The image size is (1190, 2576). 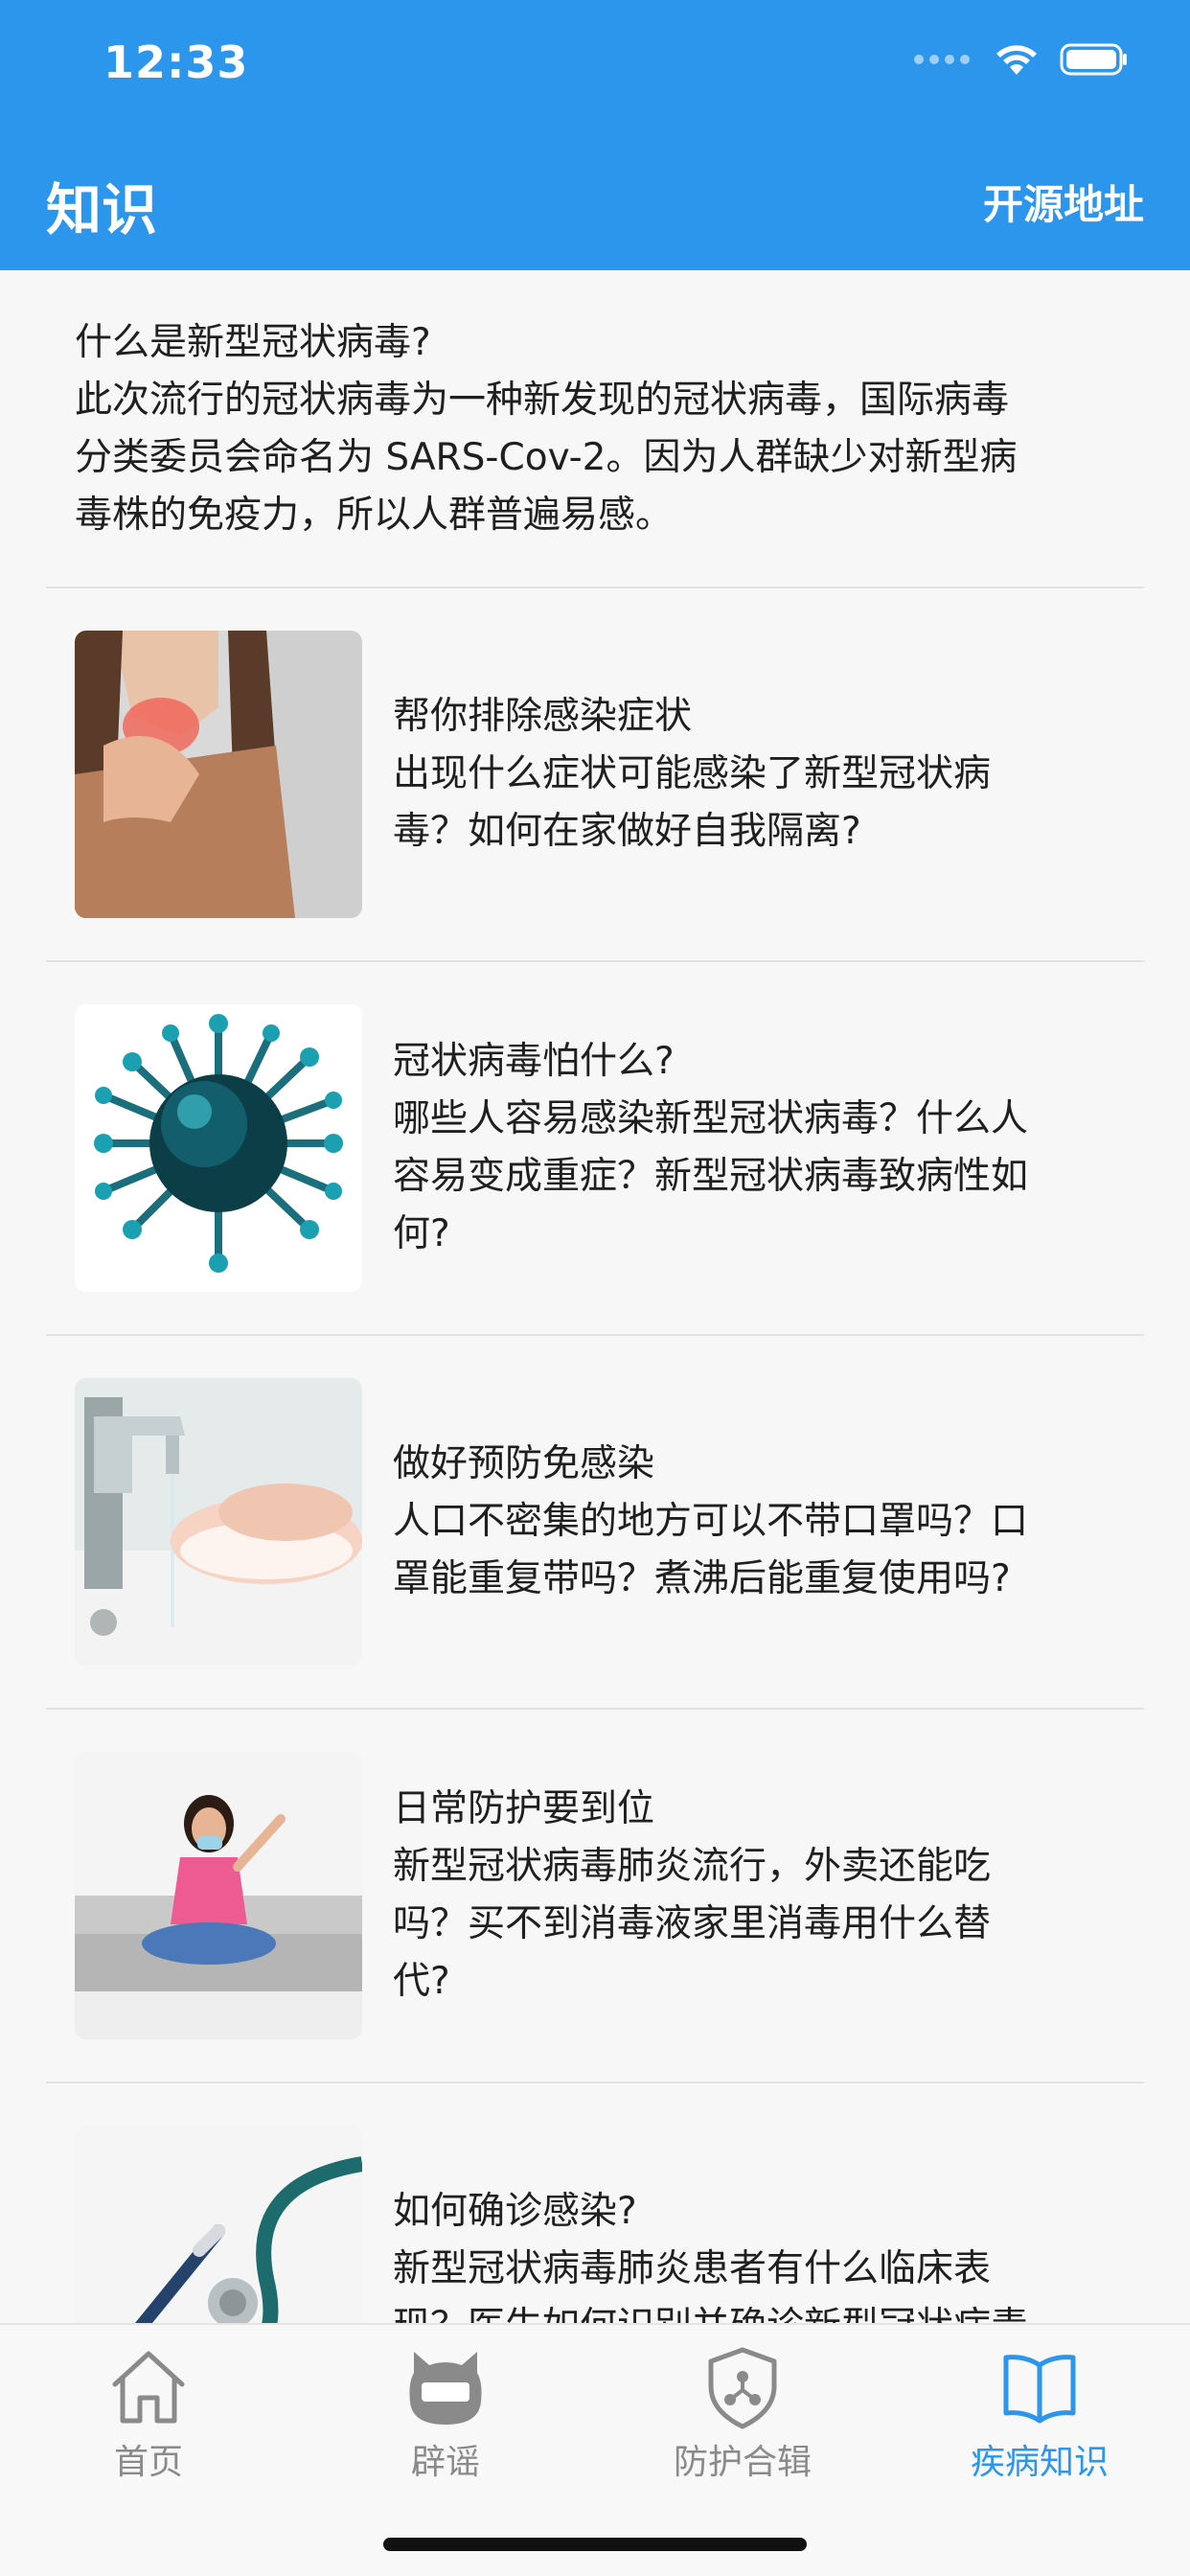 What do you see at coordinates (218, 1148) in the screenshot?
I see `virus-image` at bounding box center [218, 1148].